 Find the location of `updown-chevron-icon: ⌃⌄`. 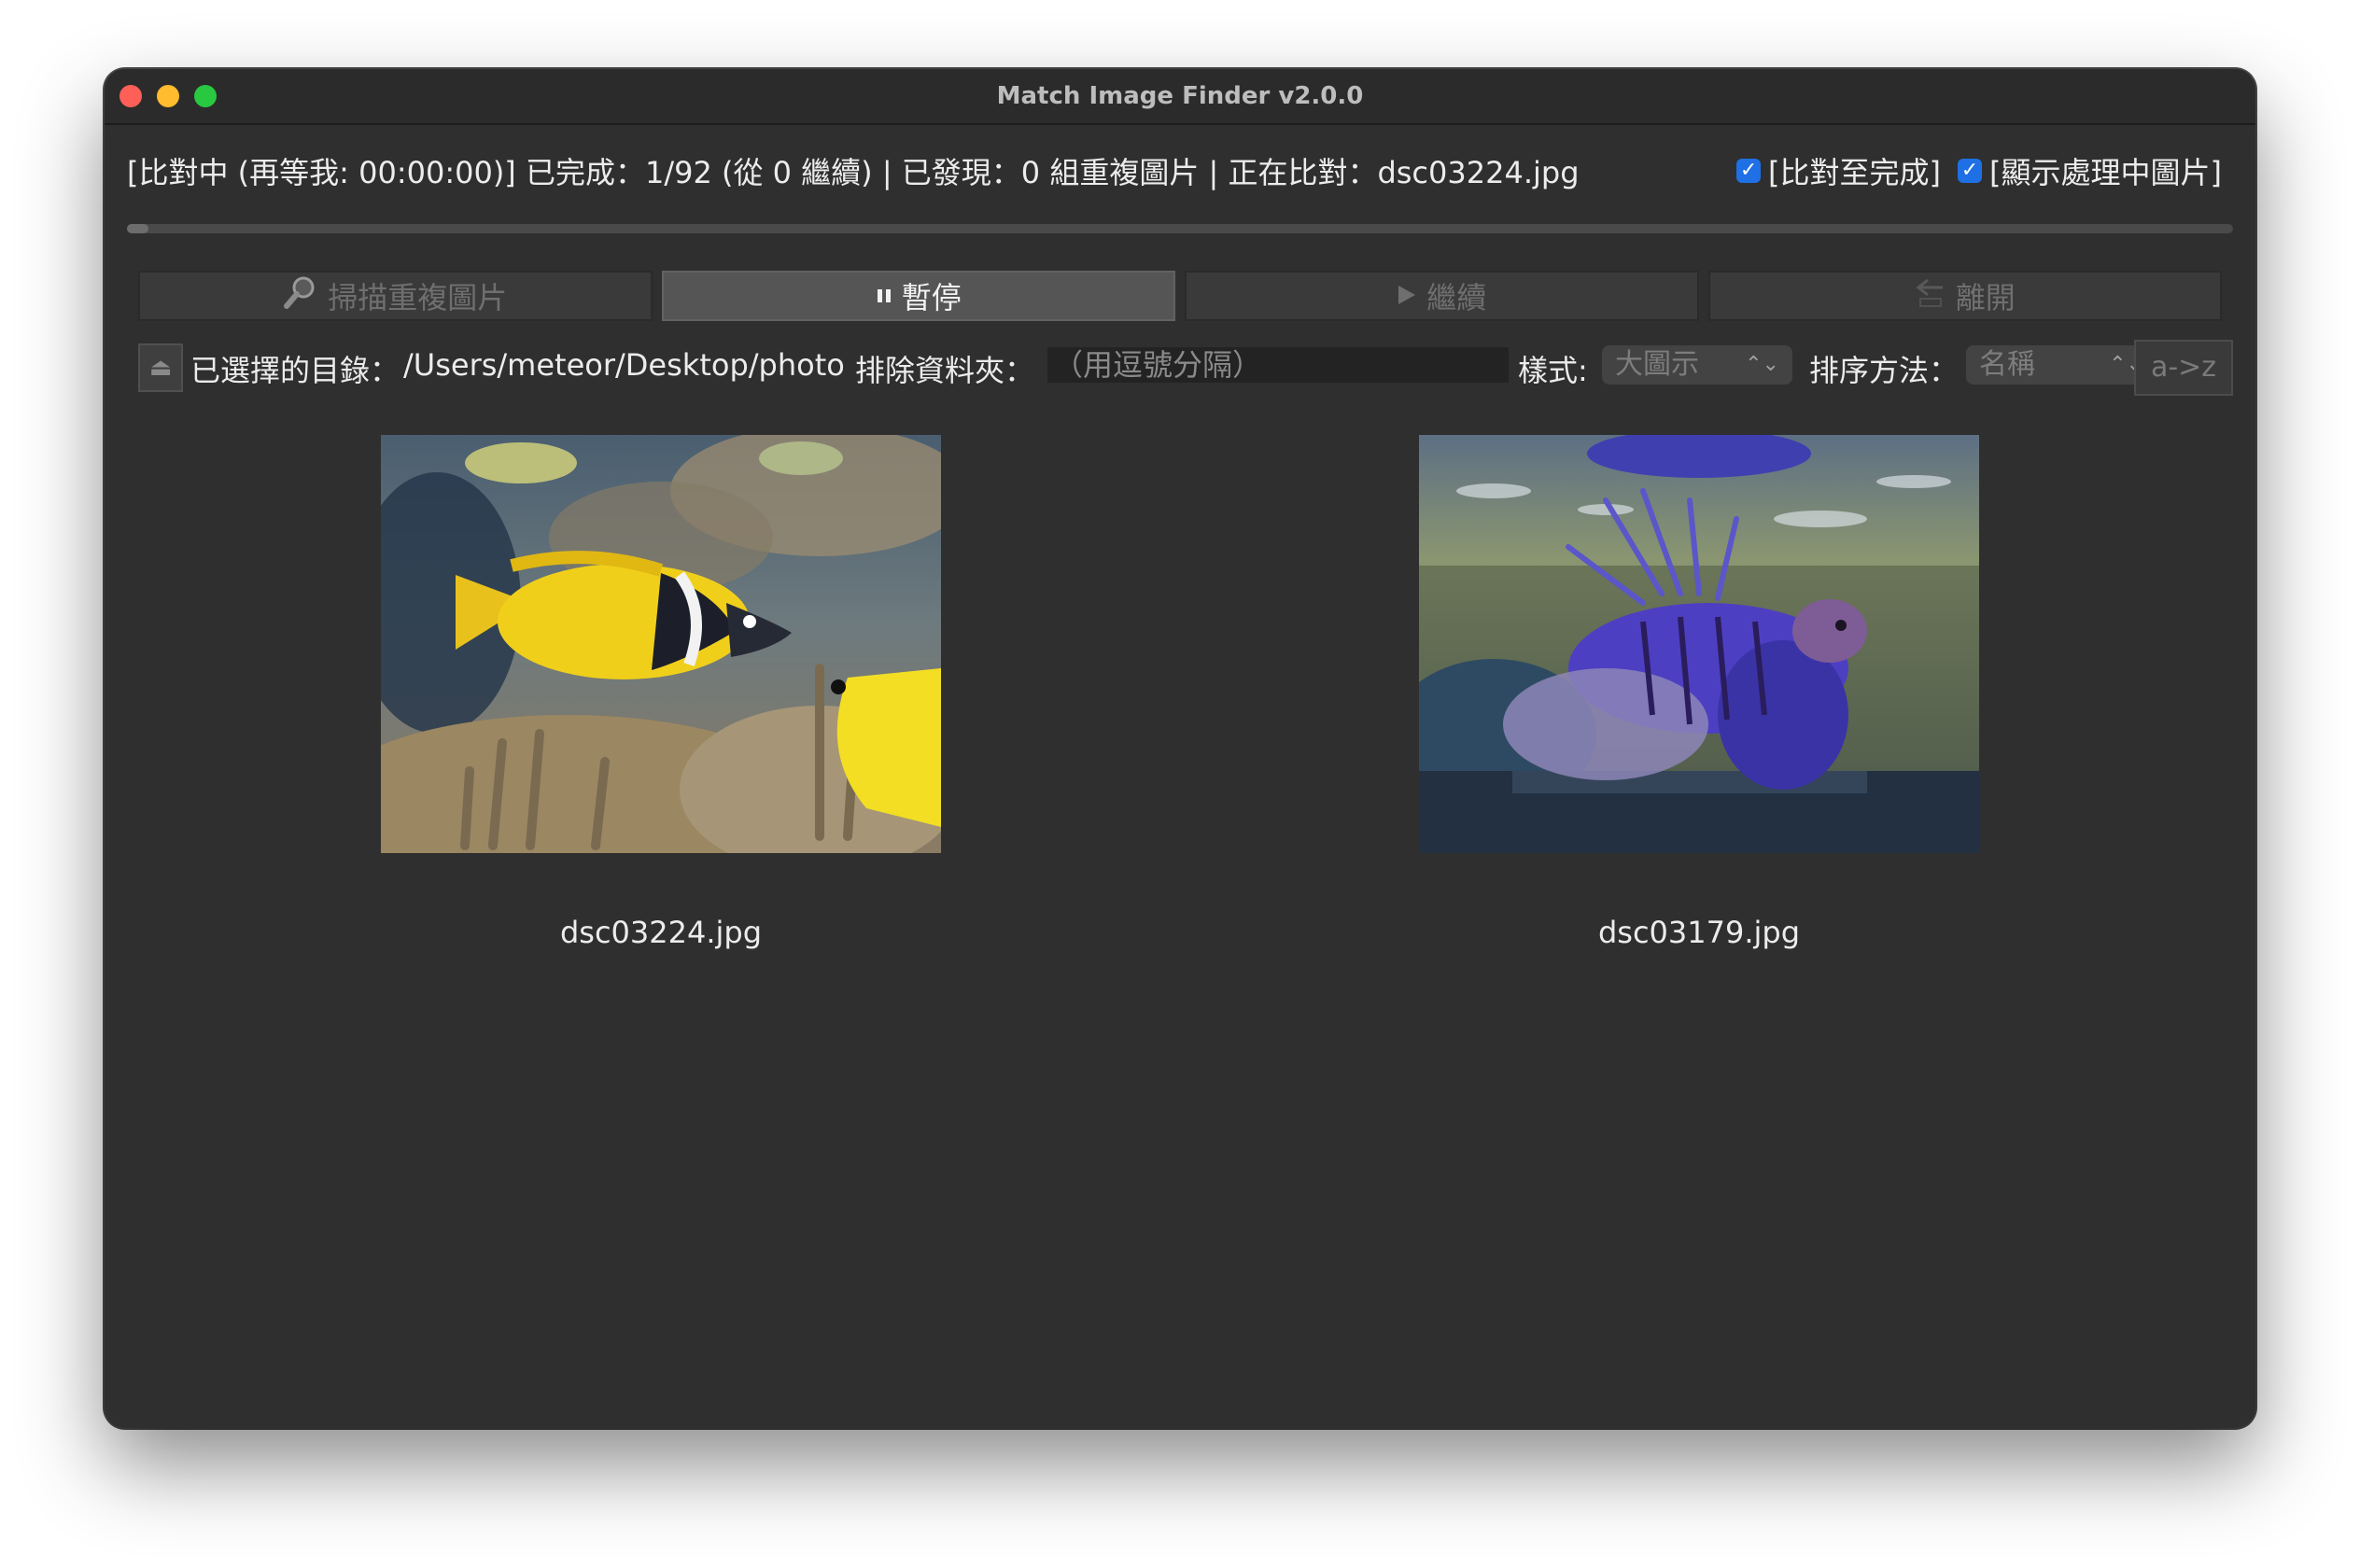

updown-chevron-icon: ⌃⌄ is located at coordinates (1762, 364).